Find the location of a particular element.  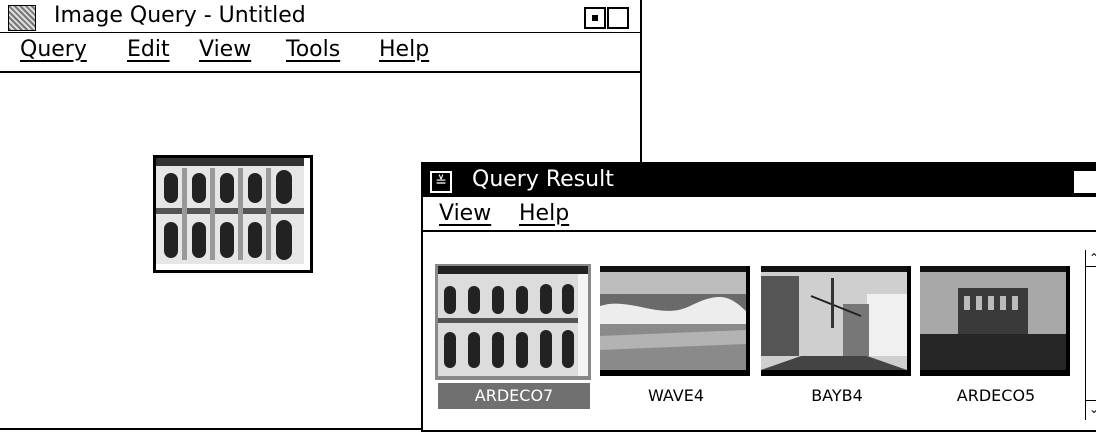

main-menubar: Query Edit View Tools Help is located at coordinates (320, 53).